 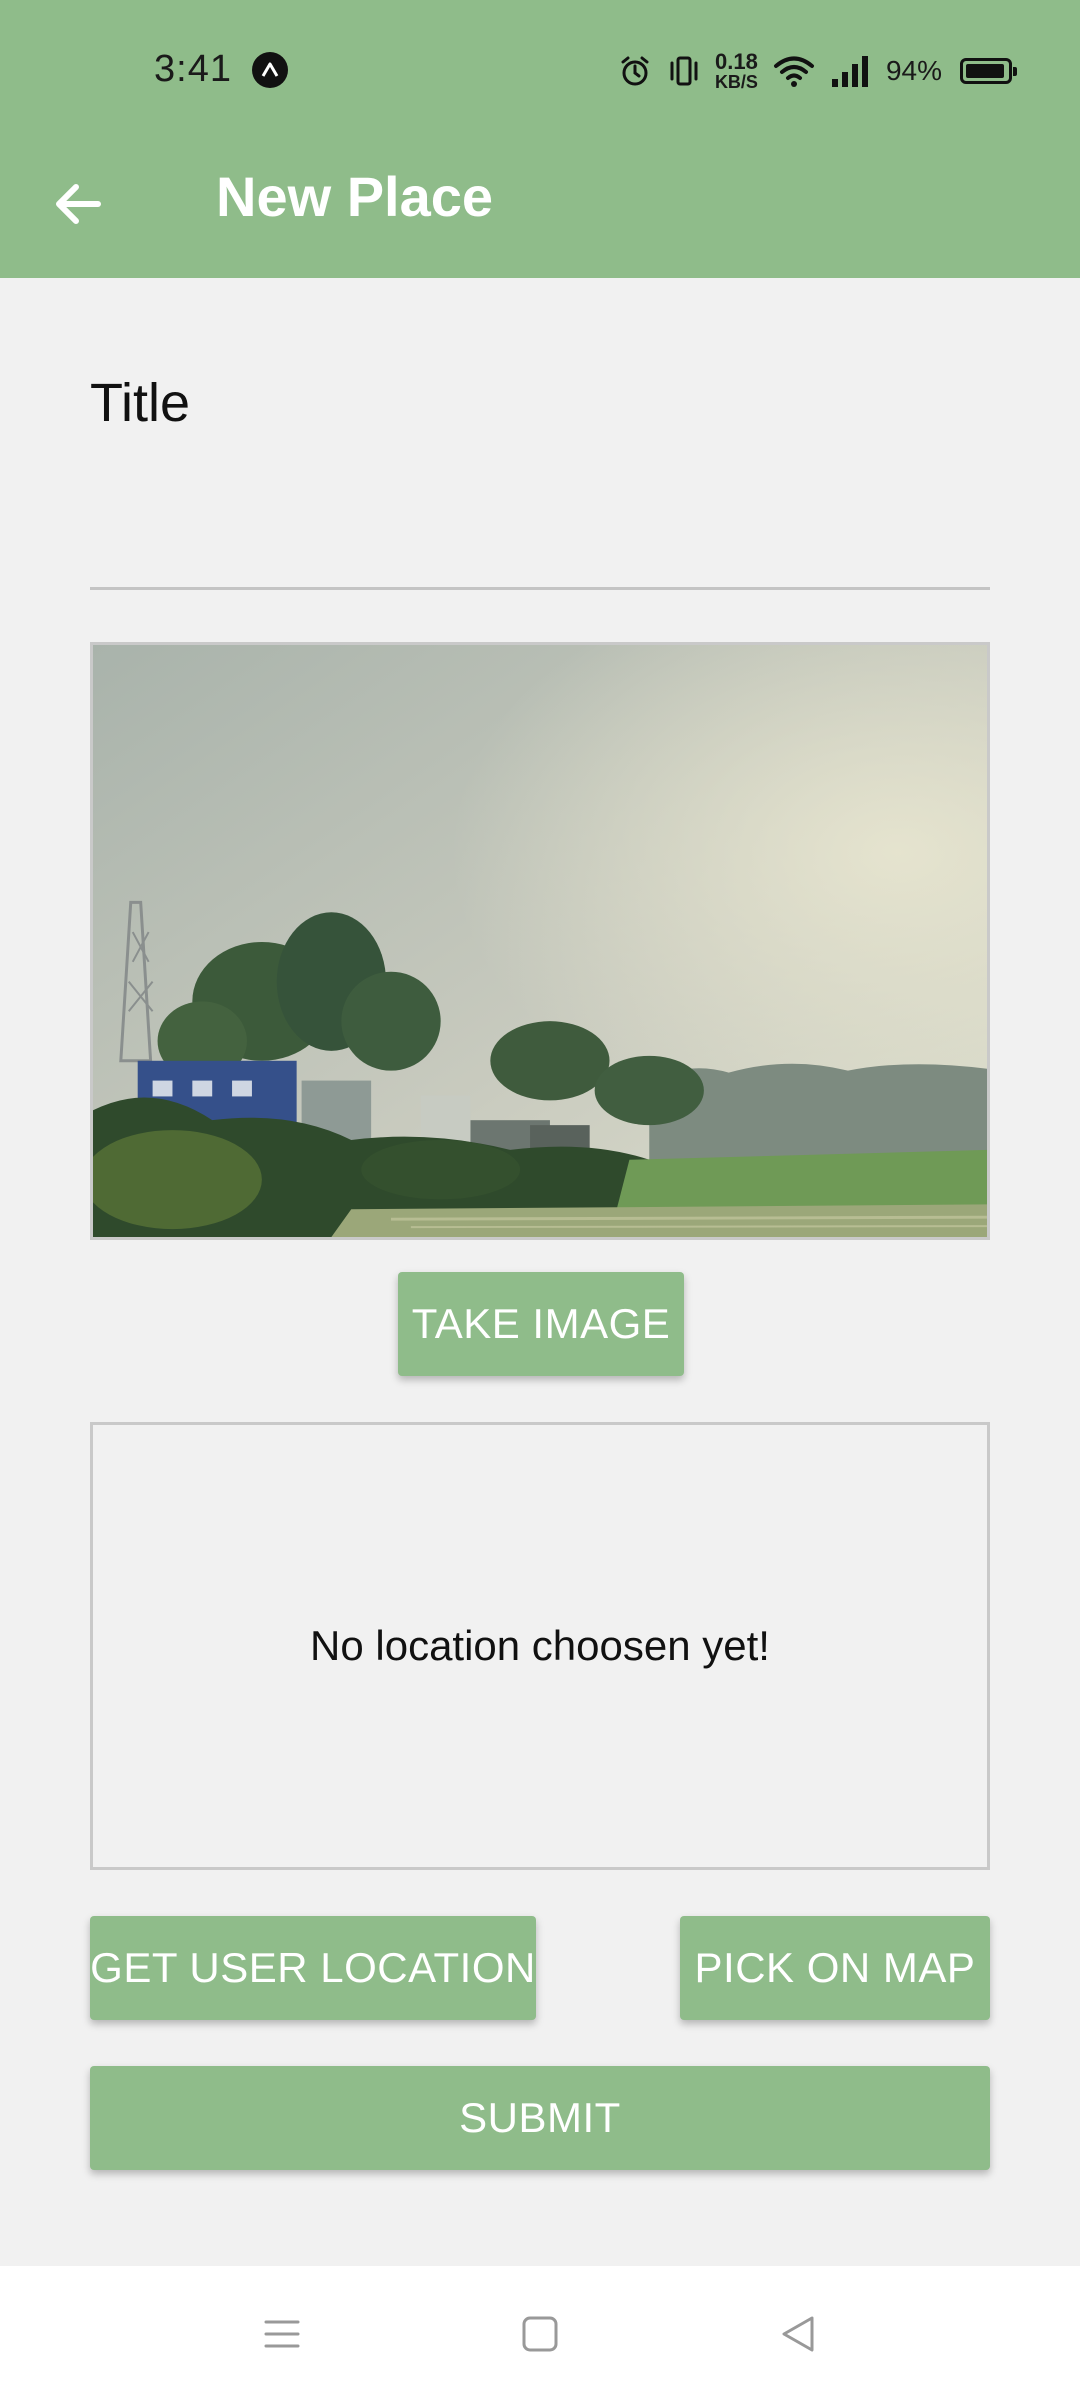 I want to click on pick-on-map-button: PICK ON MAP, so click(x=835, y=1968).